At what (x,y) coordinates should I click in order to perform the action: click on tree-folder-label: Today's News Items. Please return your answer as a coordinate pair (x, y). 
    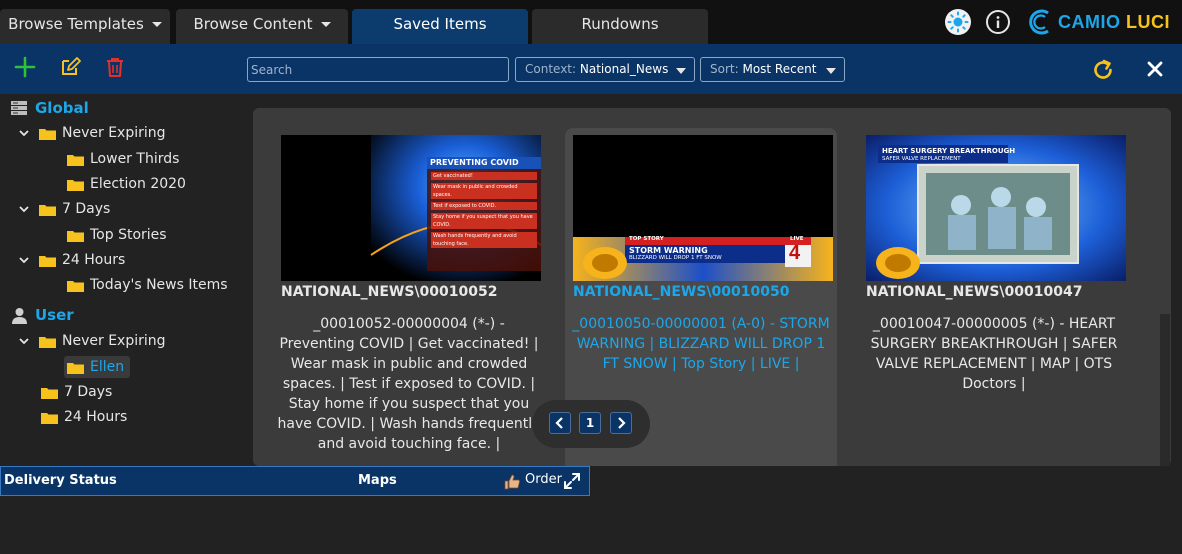
    Looking at the image, I should click on (159, 285).